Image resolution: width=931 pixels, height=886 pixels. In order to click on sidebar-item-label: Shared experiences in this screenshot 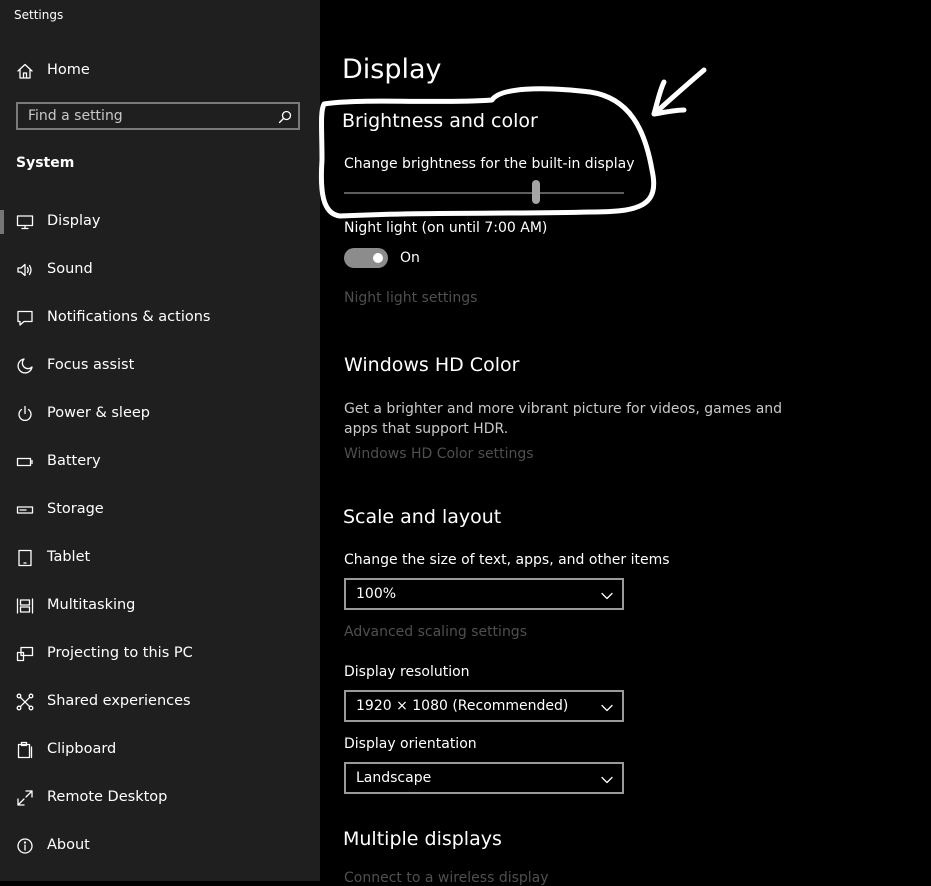, I will do `click(119, 701)`.